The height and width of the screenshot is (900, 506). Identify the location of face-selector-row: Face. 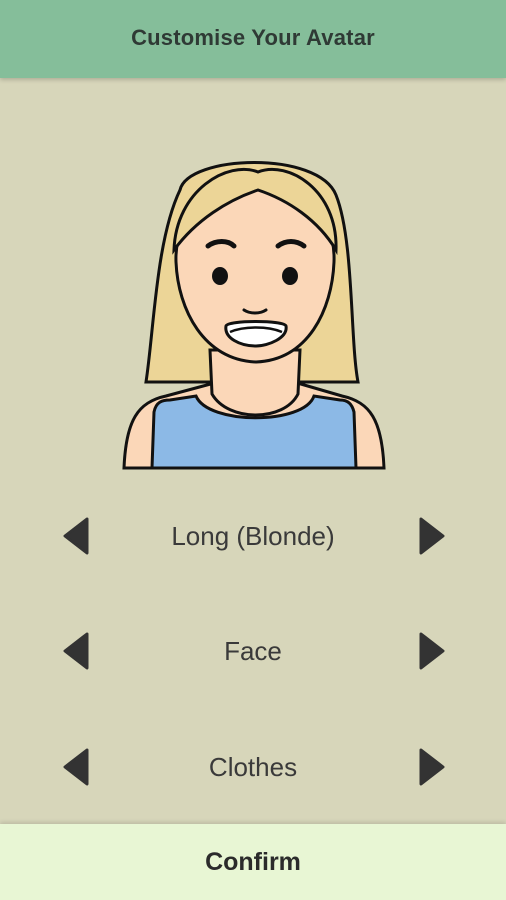
(253, 651).